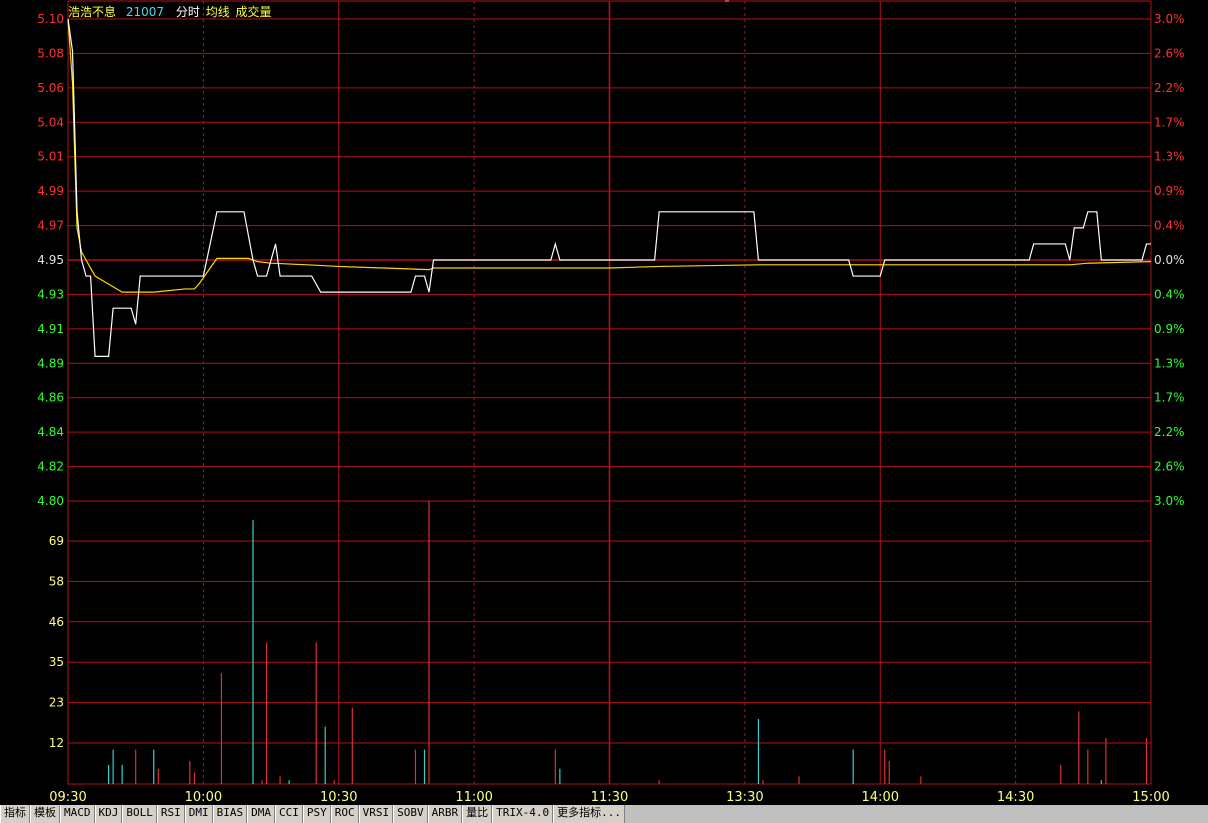 This screenshot has height=823, width=1208. What do you see at coordinates (50, 122) in the screenshot?
I see `price-tick-label: 5.04` at bounding box center [50, 122].